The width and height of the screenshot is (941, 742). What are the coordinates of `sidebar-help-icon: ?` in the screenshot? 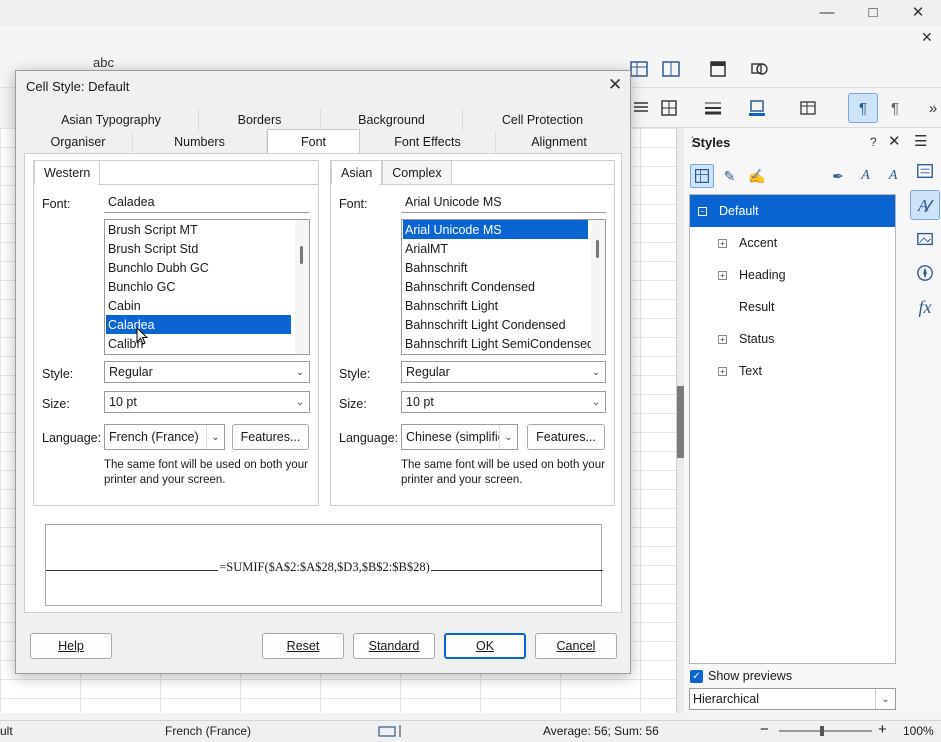 It's located at (873, 142).